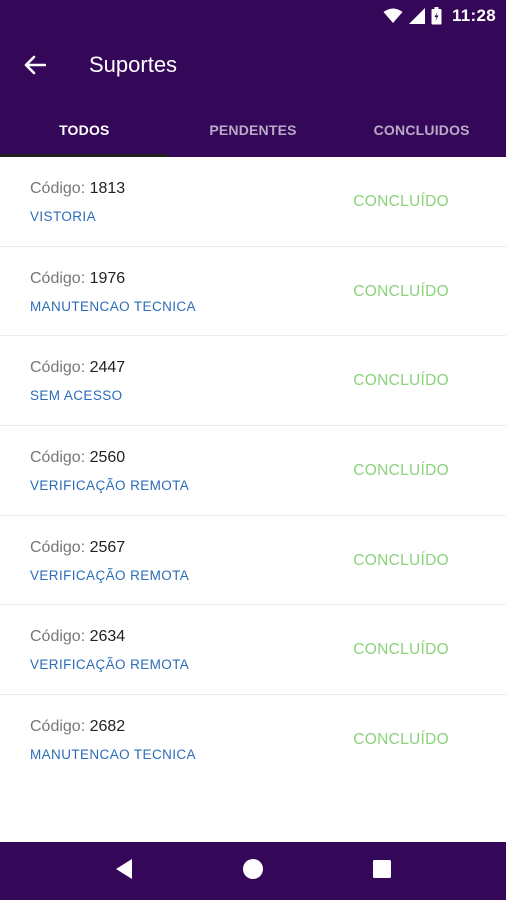 This screenshot has height=900, width=506. What do you see at coordinates (84, 129) in the screenshot?
I see `tab-todos: TODOS` at bounding box center [84, 129].